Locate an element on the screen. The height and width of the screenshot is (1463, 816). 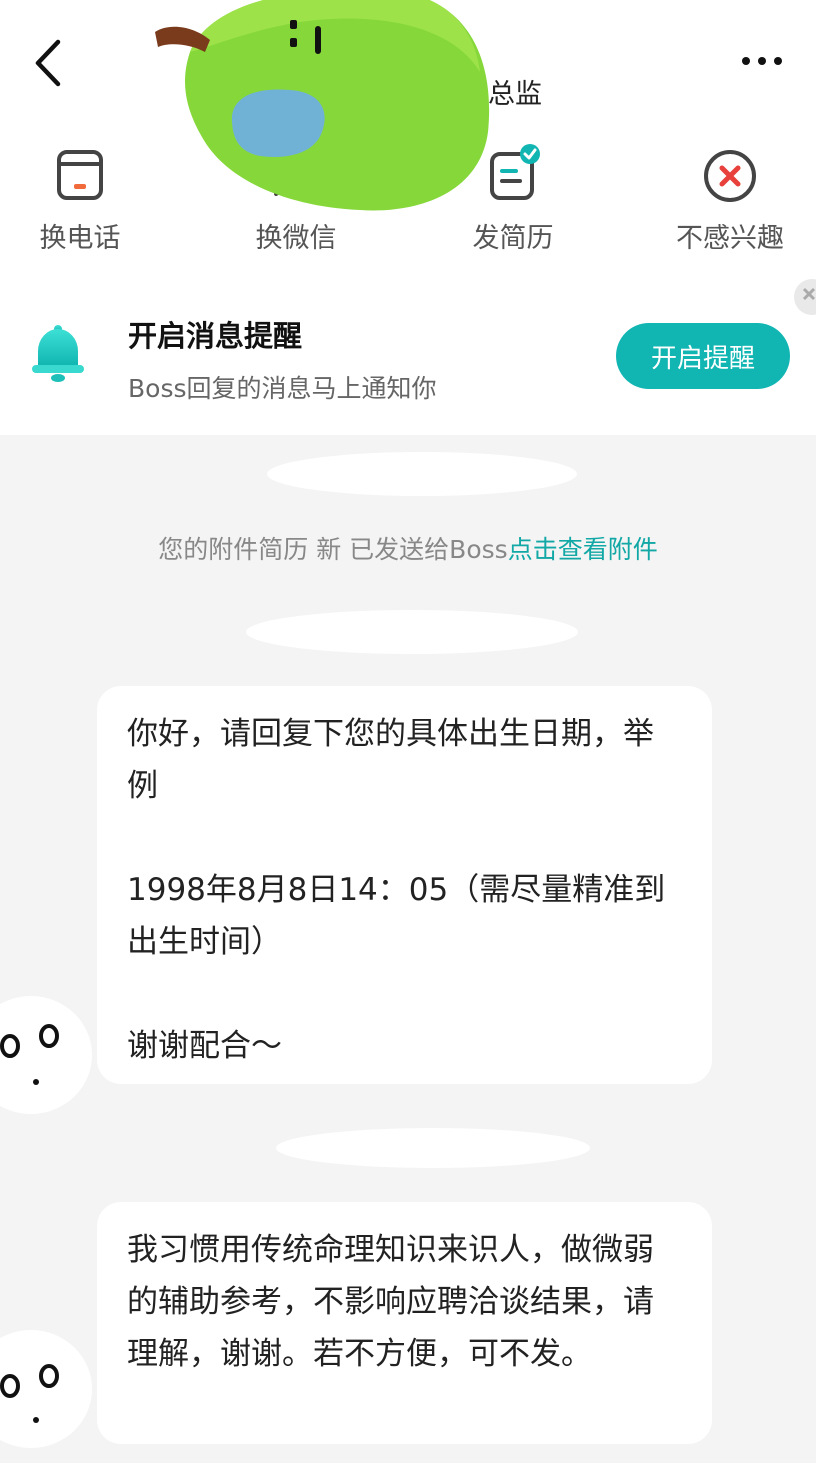
view-attachment-link: 点击查看附件 is located at coordinates (583, 549).